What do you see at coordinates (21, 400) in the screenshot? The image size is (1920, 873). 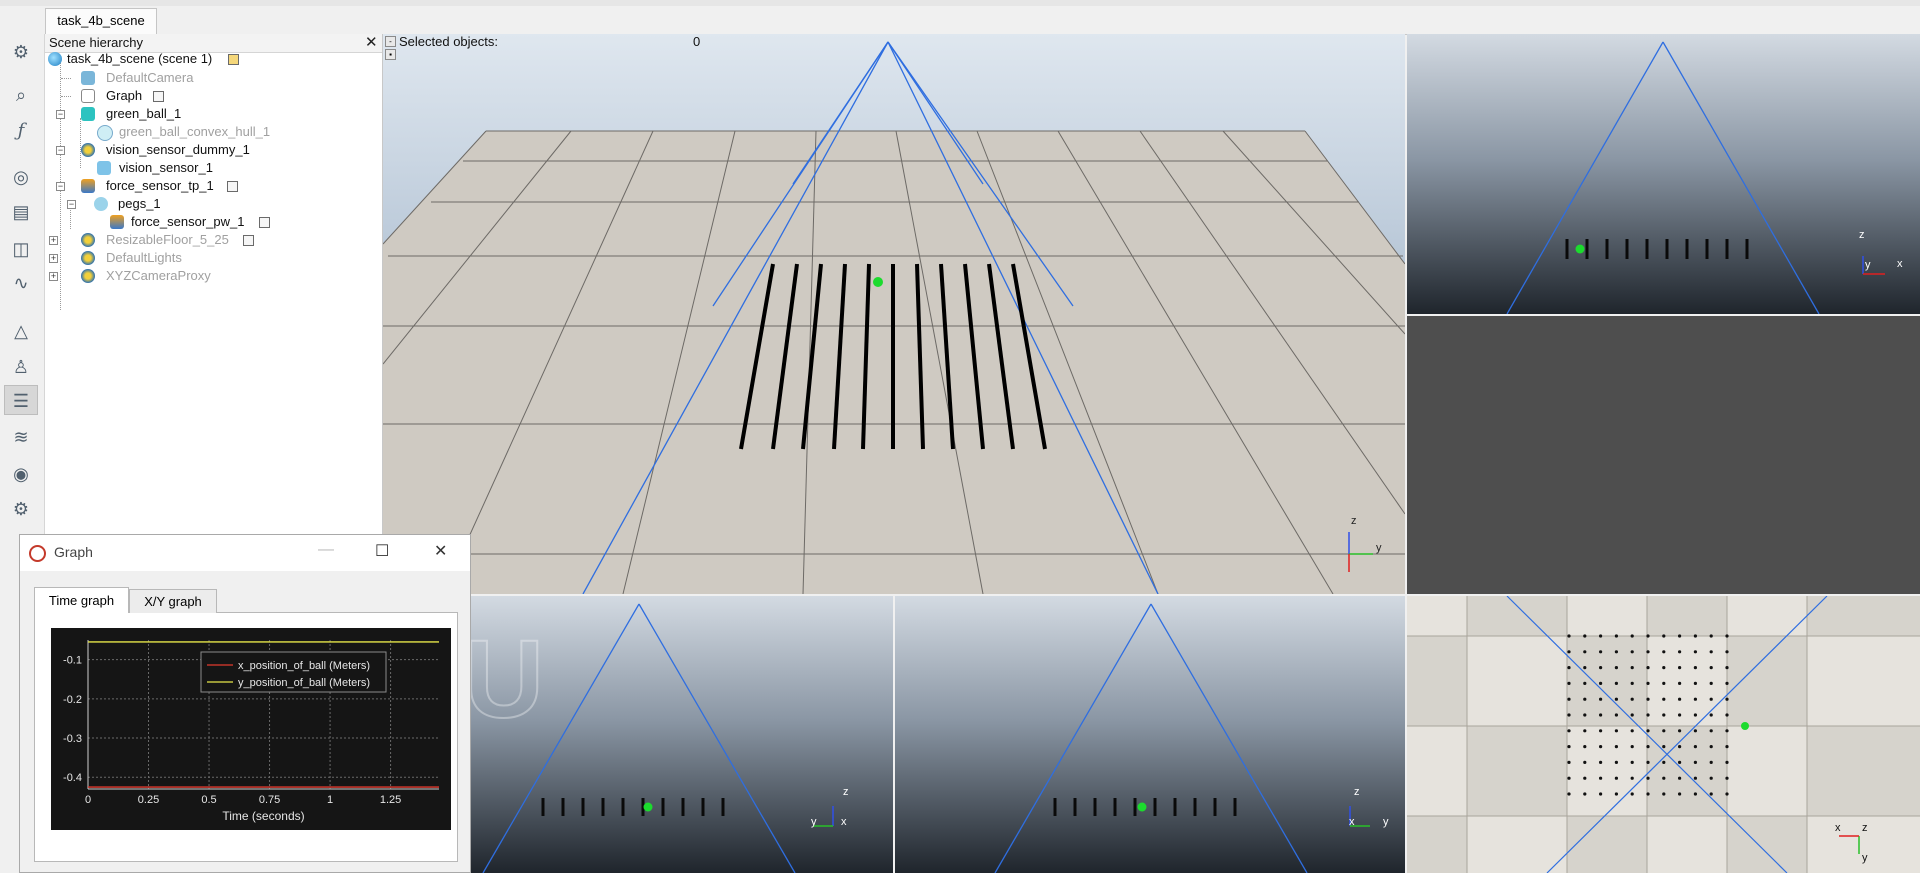 I see `scene-hierarchy-icon: ☰` at bounding box center [21, 400].